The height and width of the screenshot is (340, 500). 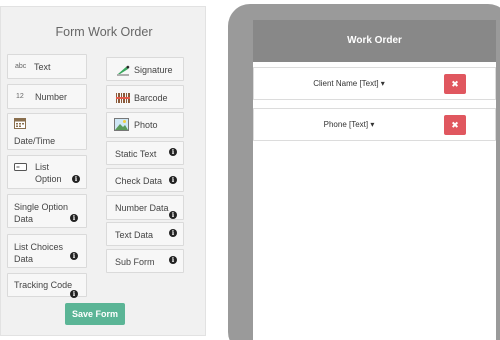 I want to click on palette-item-number-data: Number Data i, so click(x=145, y=207).